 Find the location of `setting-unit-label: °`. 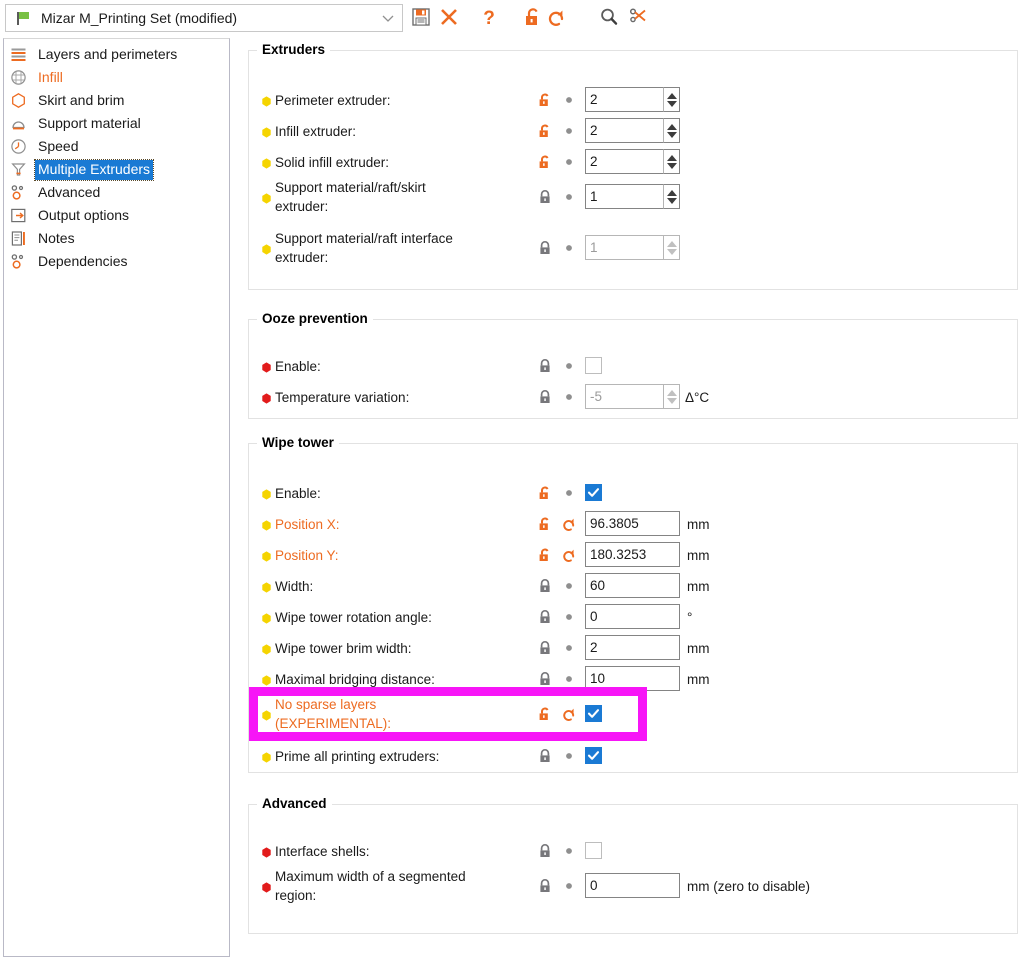

setting-unit-label: ° is located at coordinates (690, 617).